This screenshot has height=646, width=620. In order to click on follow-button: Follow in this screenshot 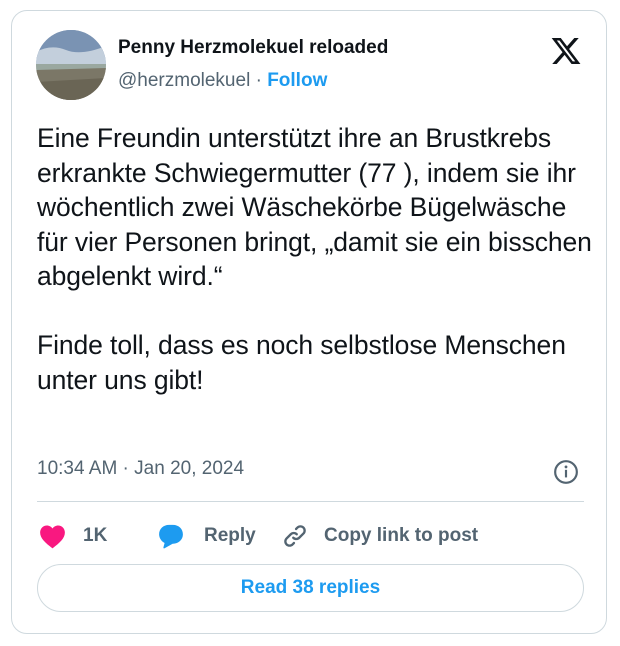, I will do `click(297, 80)`.